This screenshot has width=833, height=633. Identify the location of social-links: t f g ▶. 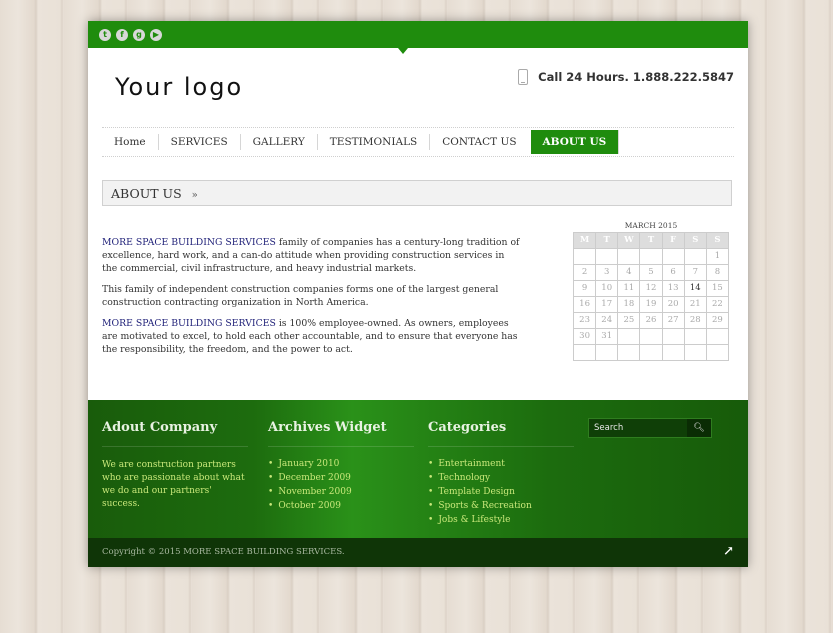
(130, 35).